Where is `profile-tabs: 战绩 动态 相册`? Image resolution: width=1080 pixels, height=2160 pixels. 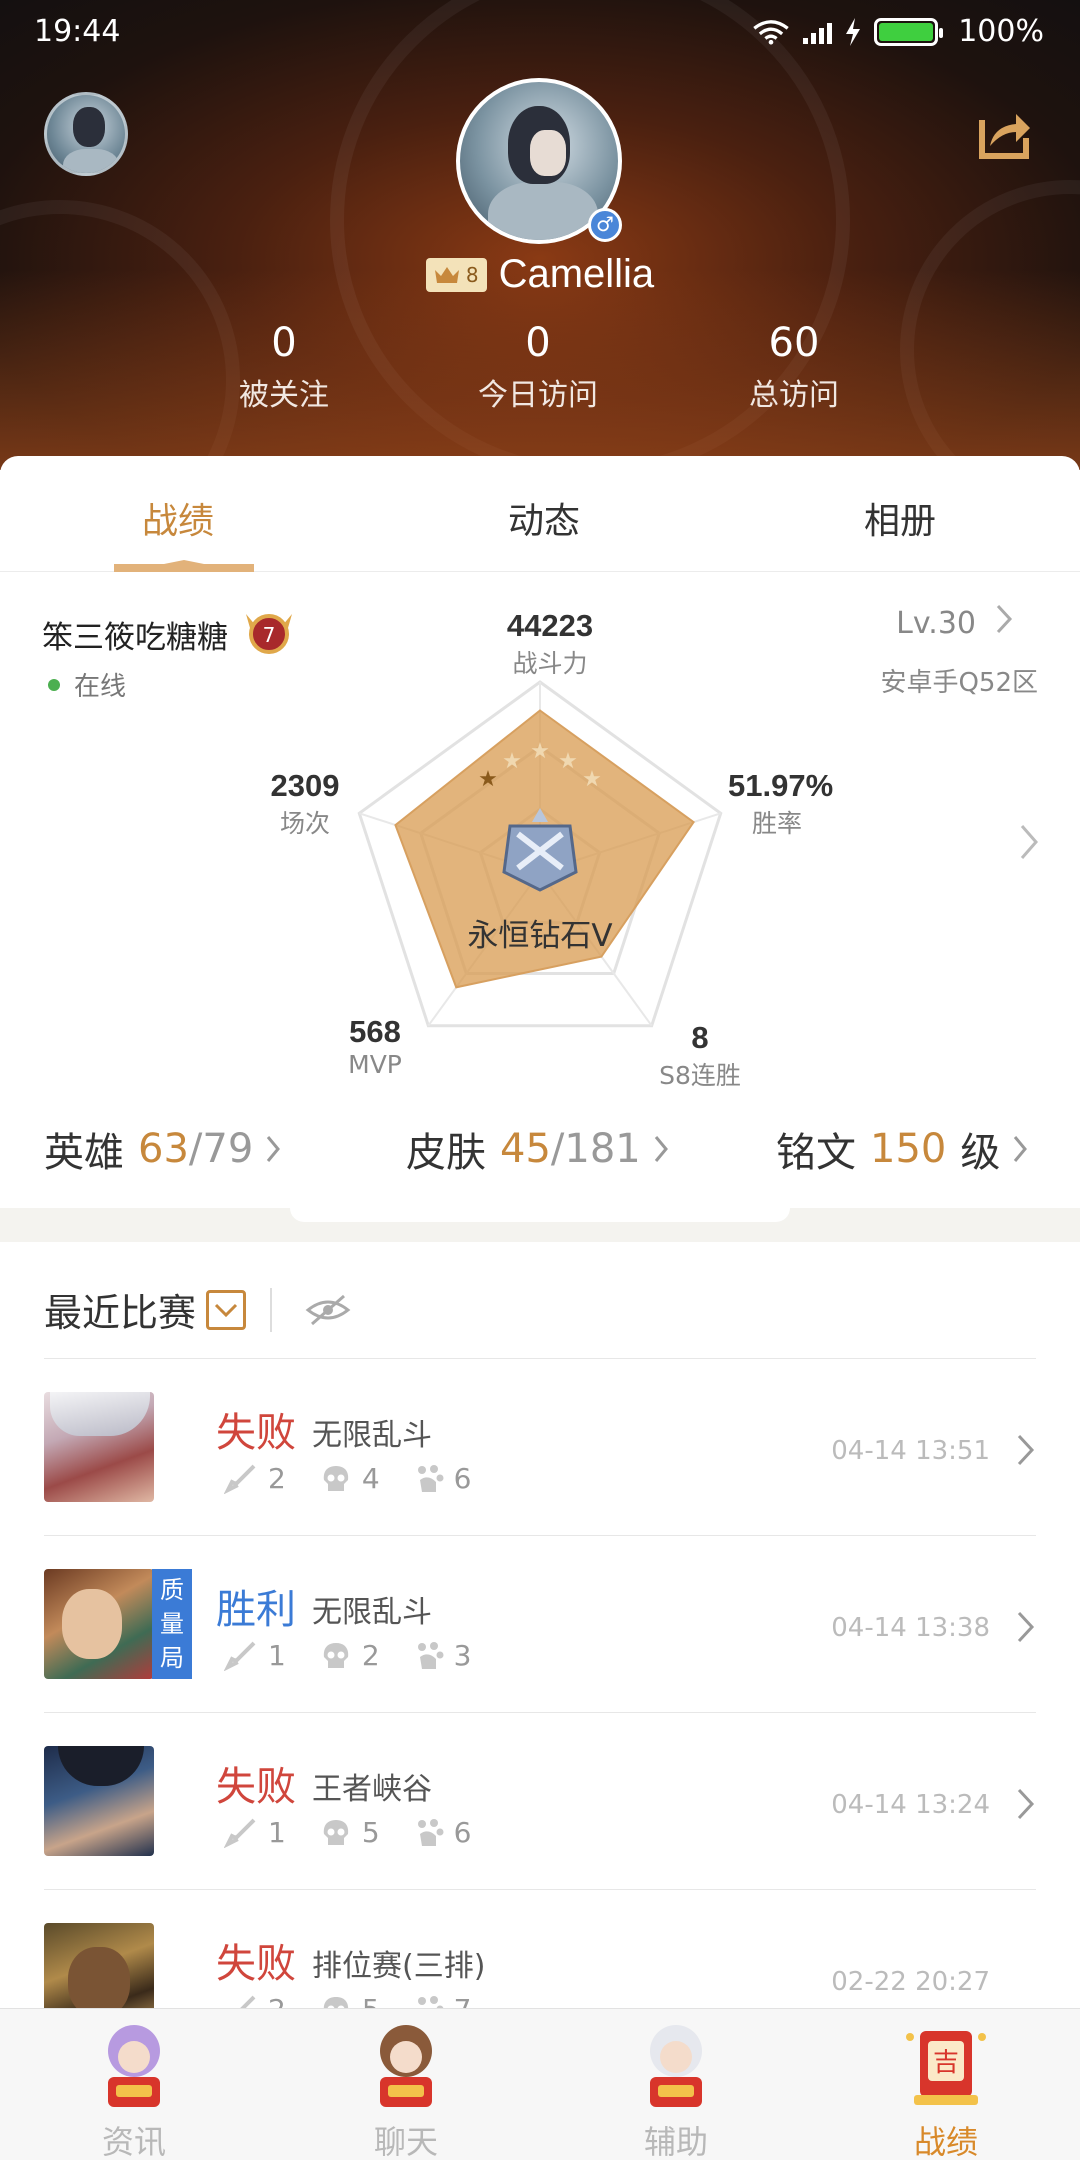 profile-tabs: 战绩 动态 相册 is located at coordinates (540, 514).